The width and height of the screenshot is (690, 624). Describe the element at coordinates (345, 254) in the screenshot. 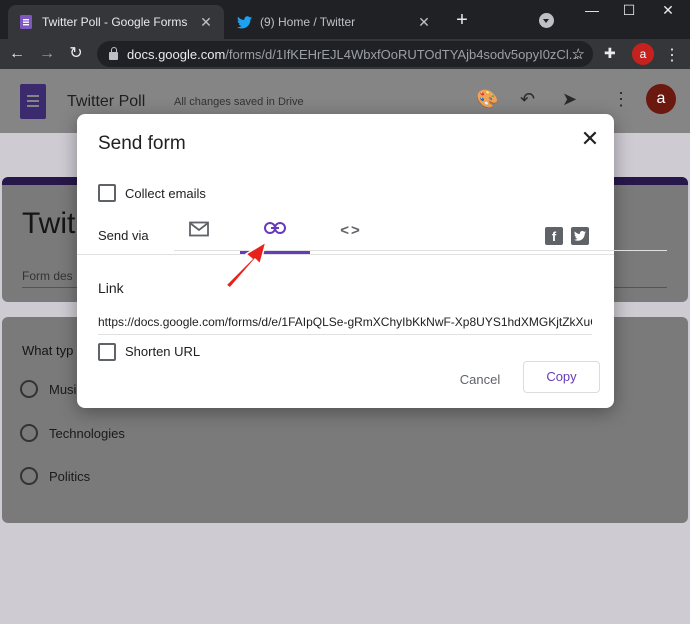

I see `dialog-divider` at that location.